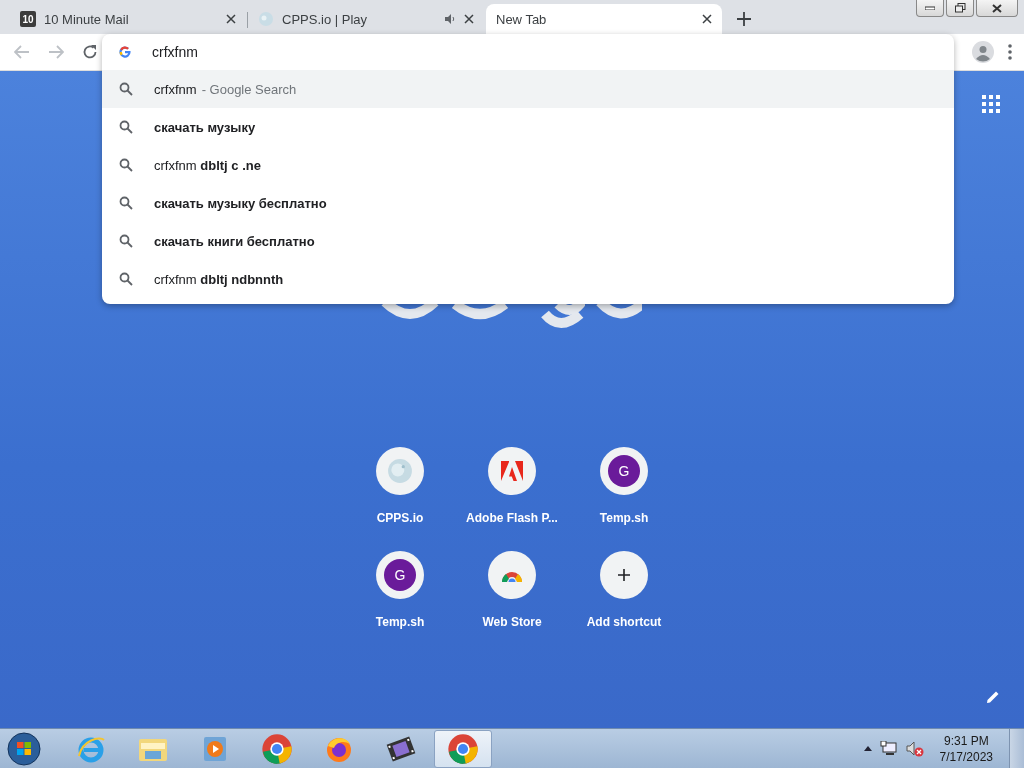 The image size is (1024, 768). What do you see at coordinates (215, 748) in the screenshot?
I see `media-player-icon` at bounding box center [215, 748].